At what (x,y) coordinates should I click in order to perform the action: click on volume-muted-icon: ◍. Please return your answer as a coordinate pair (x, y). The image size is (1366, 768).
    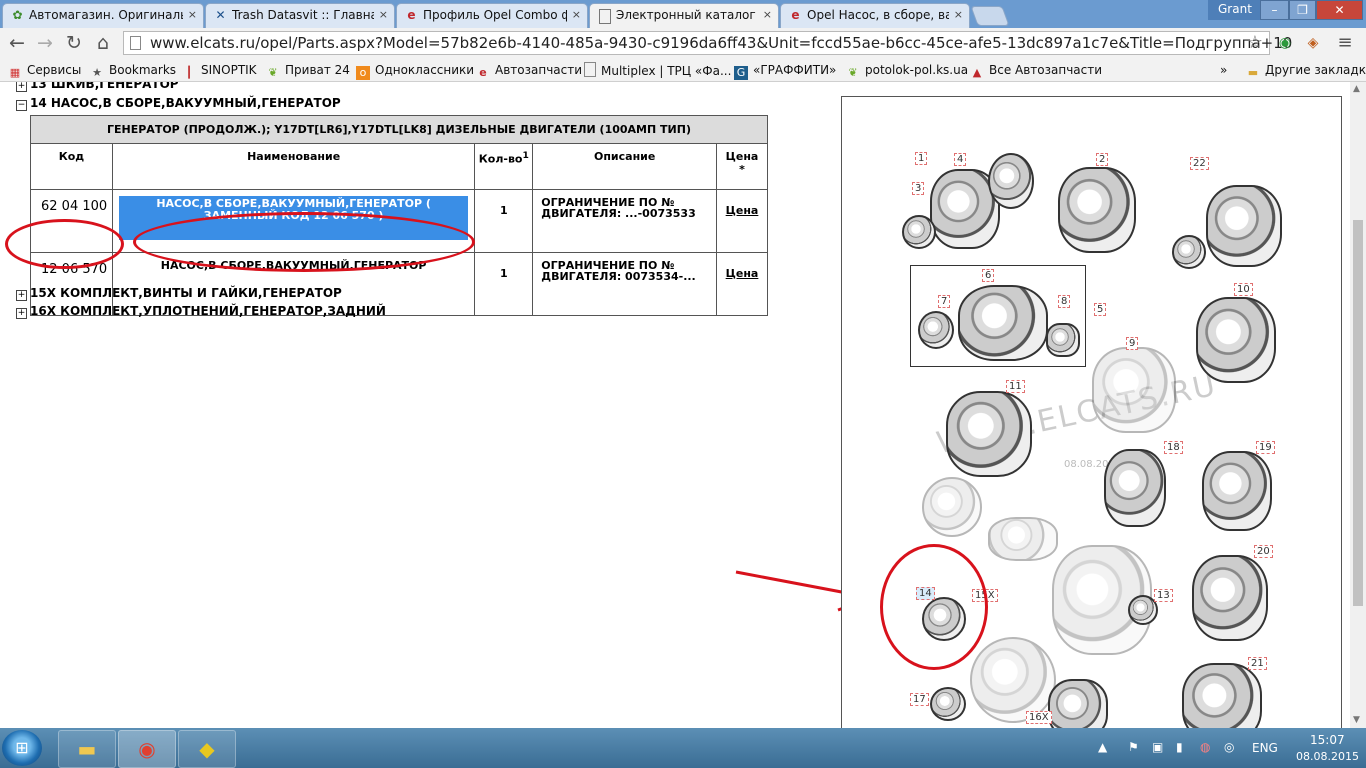
    Looking at the image, I should click on (1205, 747).